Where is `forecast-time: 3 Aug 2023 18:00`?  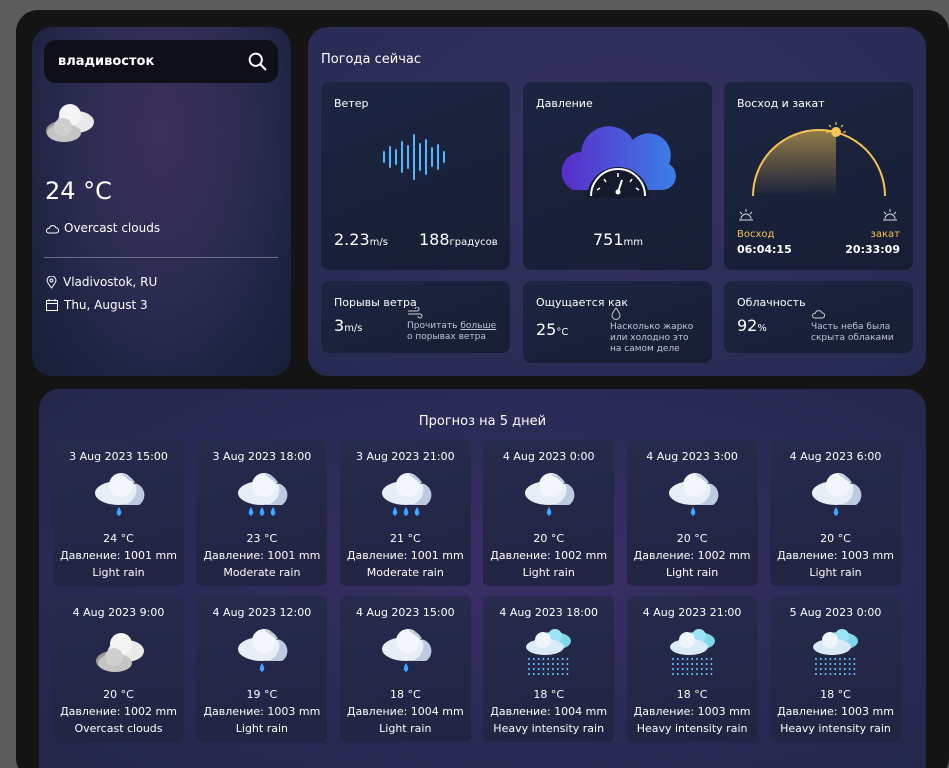
forecast-time: 3 Aug 2023 18:00 is located at coordinates (262, 456).